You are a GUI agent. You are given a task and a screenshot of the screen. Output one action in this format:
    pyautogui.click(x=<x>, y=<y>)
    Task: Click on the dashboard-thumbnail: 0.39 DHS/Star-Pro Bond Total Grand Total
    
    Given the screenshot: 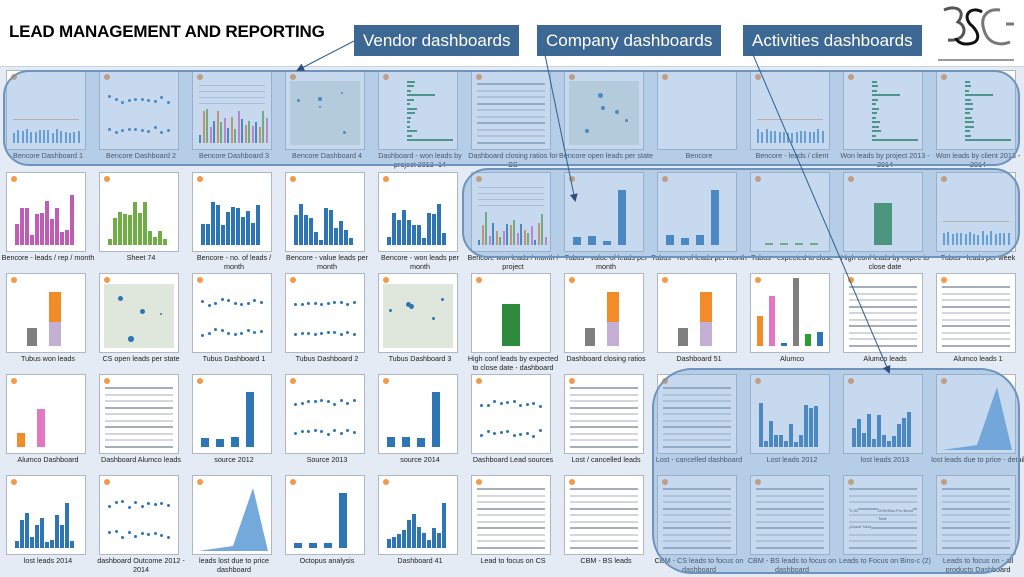 What is the action you would take?
    pyautogui.click(x=883, y=515)
    